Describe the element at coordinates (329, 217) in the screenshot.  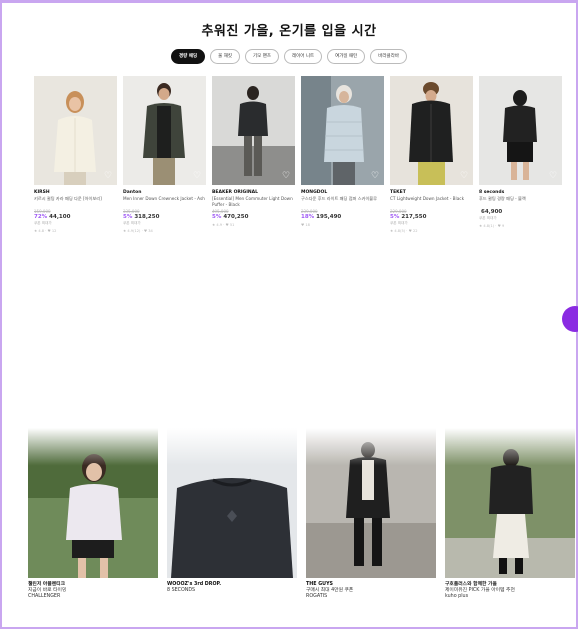
I see `sale-price: 195,490` at that location.